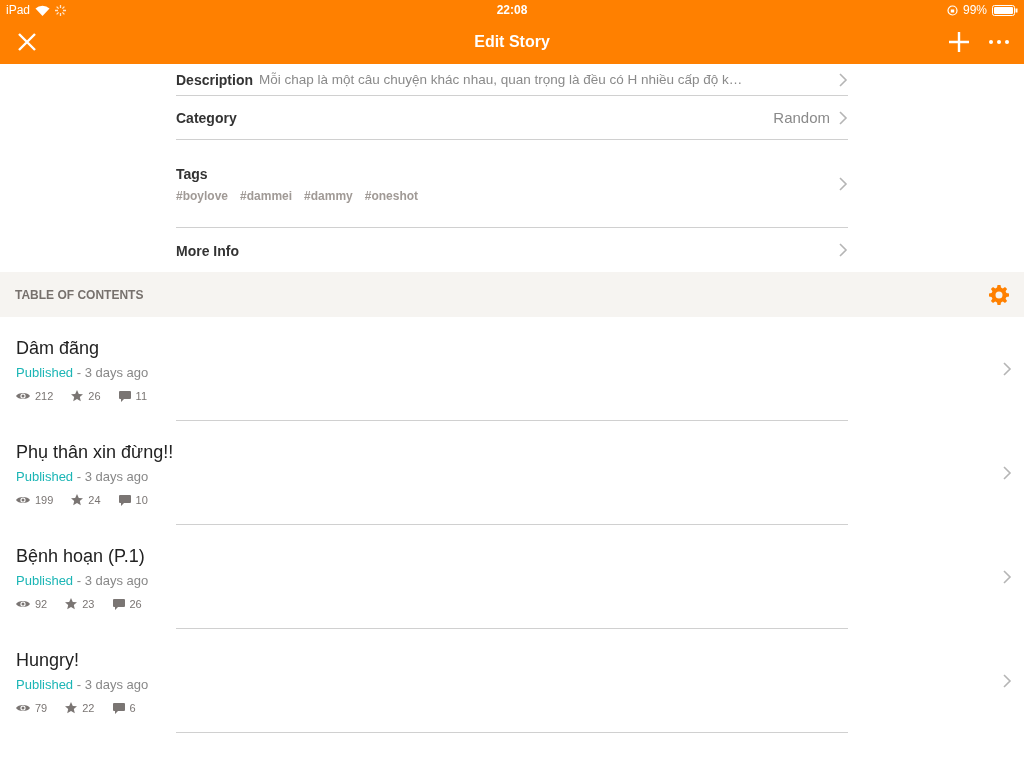  What do you see at coordinates (88, 604) in the screenshot?
I see `vote-count: 23` at bounding box center [88, 604].